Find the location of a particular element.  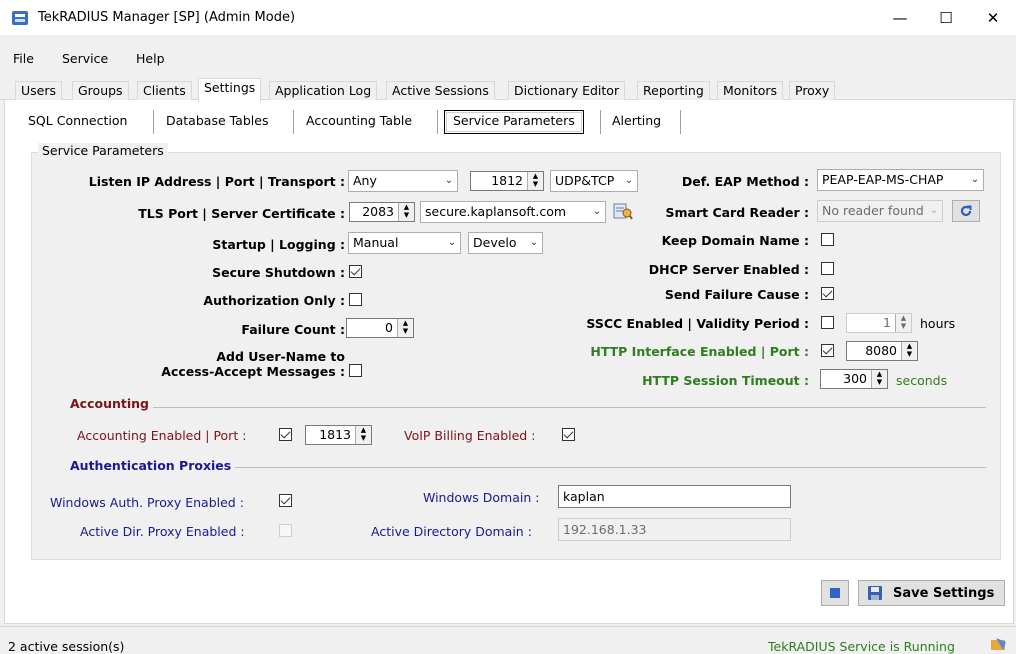

accounting-port-spinner: 1813 ▲ ▼ is located at coordinates (338, 435).